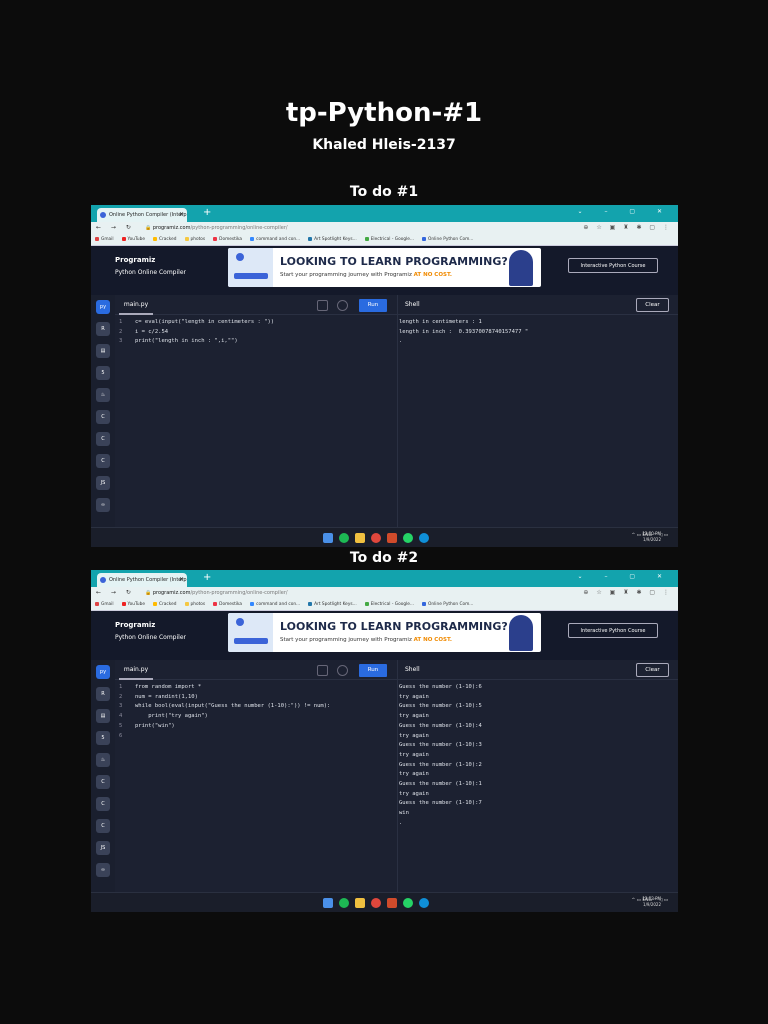  What do you see at coordinates (258, 737) in the screenshot?
I see `code-line: 6` at bounding box center [258, 737].